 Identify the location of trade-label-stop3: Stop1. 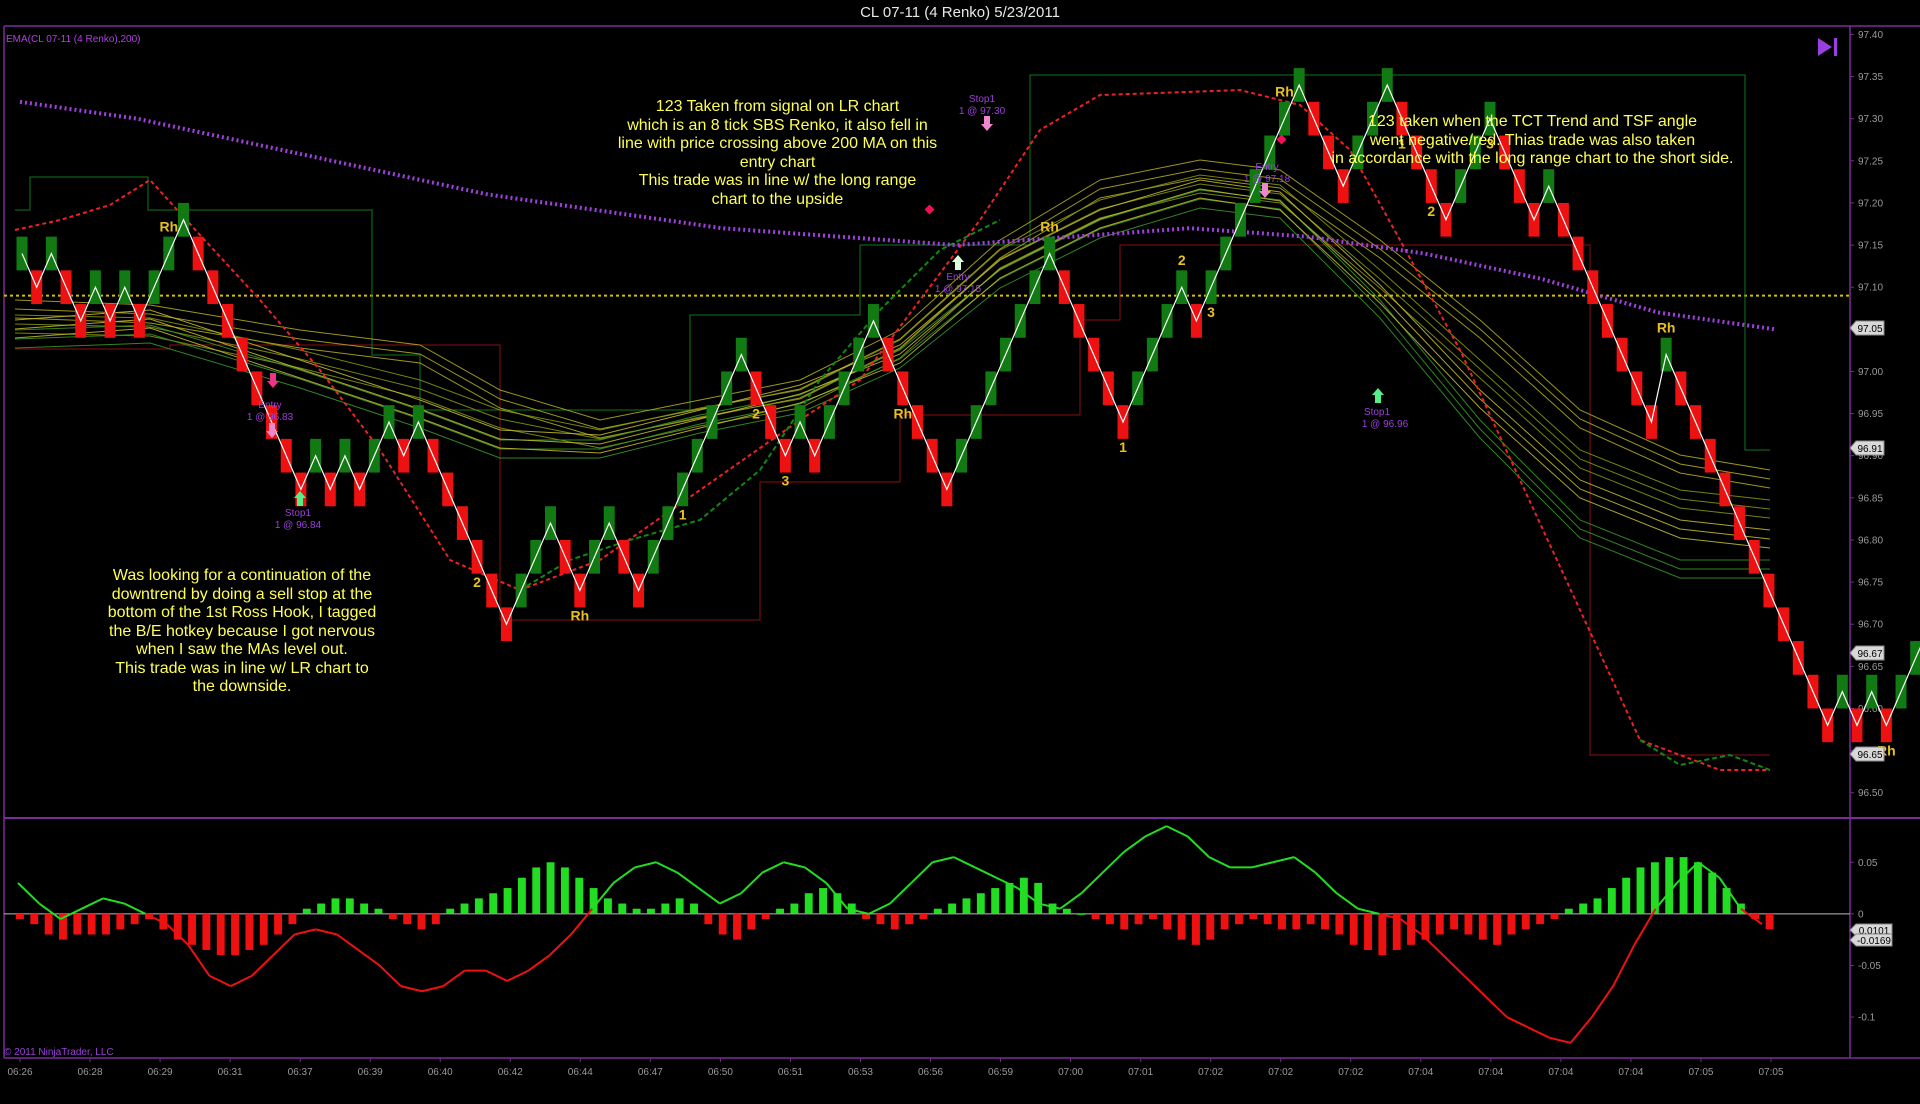
(1377, 412).